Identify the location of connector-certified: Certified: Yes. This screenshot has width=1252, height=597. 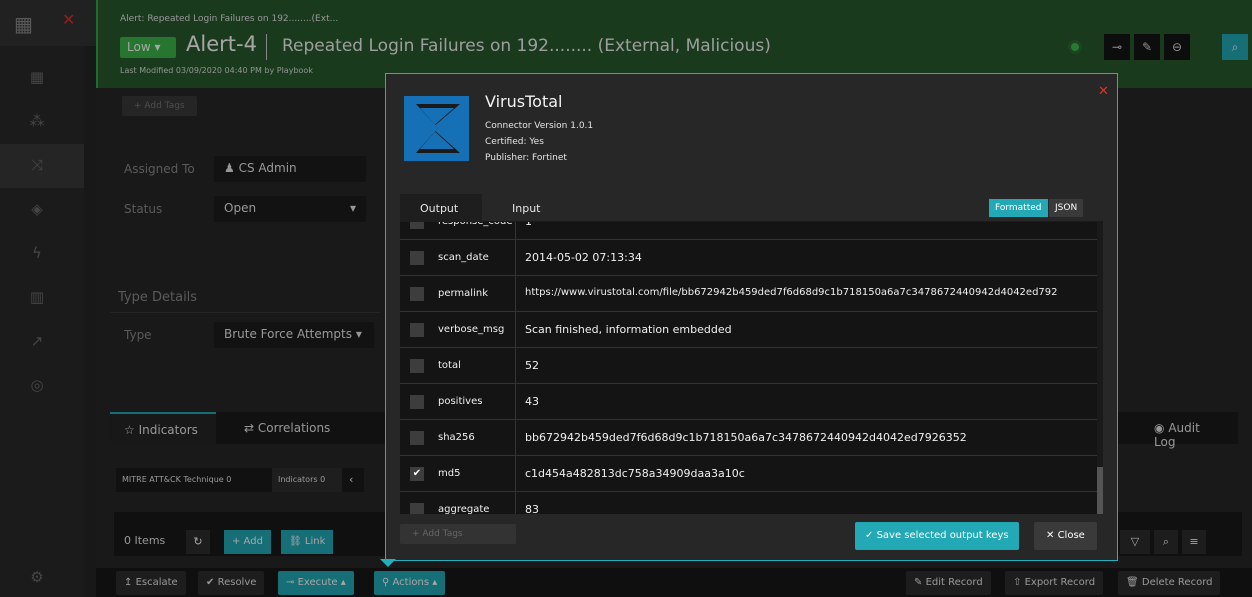
(514, 142).